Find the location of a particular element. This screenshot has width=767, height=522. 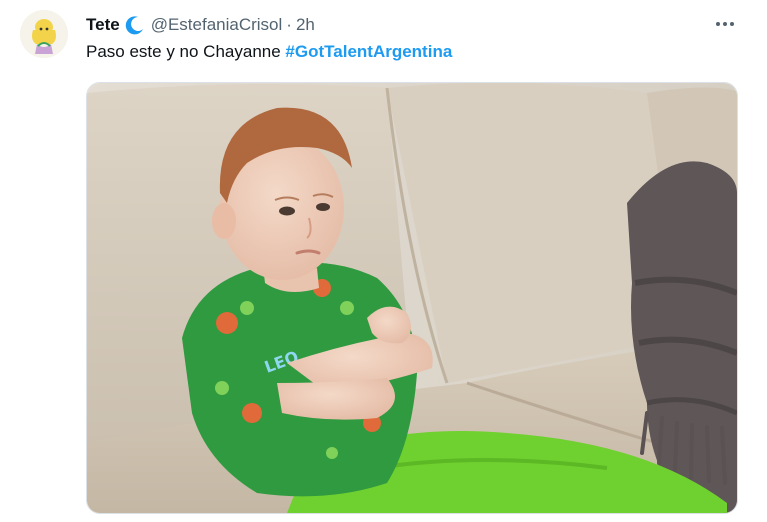

more-horizontal-icon is located at coordinates (725, 24).